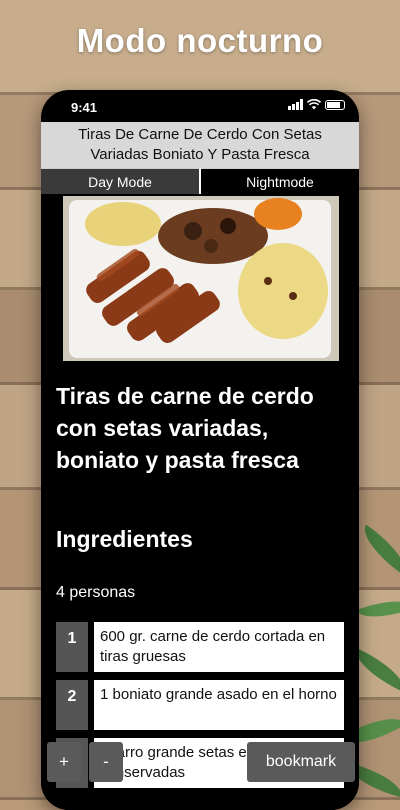  Describe the element at coordinates (200, 764) in the screenshot. I see `bottom-controls: + - bookmark` at that location.